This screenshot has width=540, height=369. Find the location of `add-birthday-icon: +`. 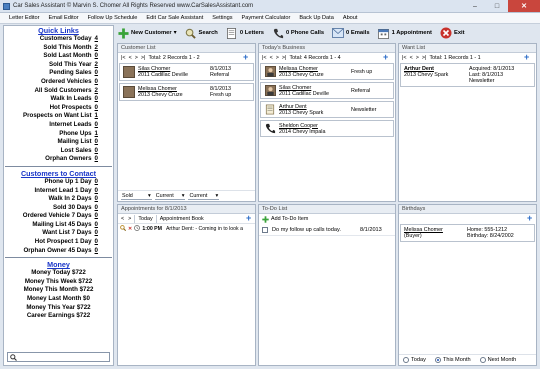

add-birthday-icon: + is located at coordinates (530, 218).